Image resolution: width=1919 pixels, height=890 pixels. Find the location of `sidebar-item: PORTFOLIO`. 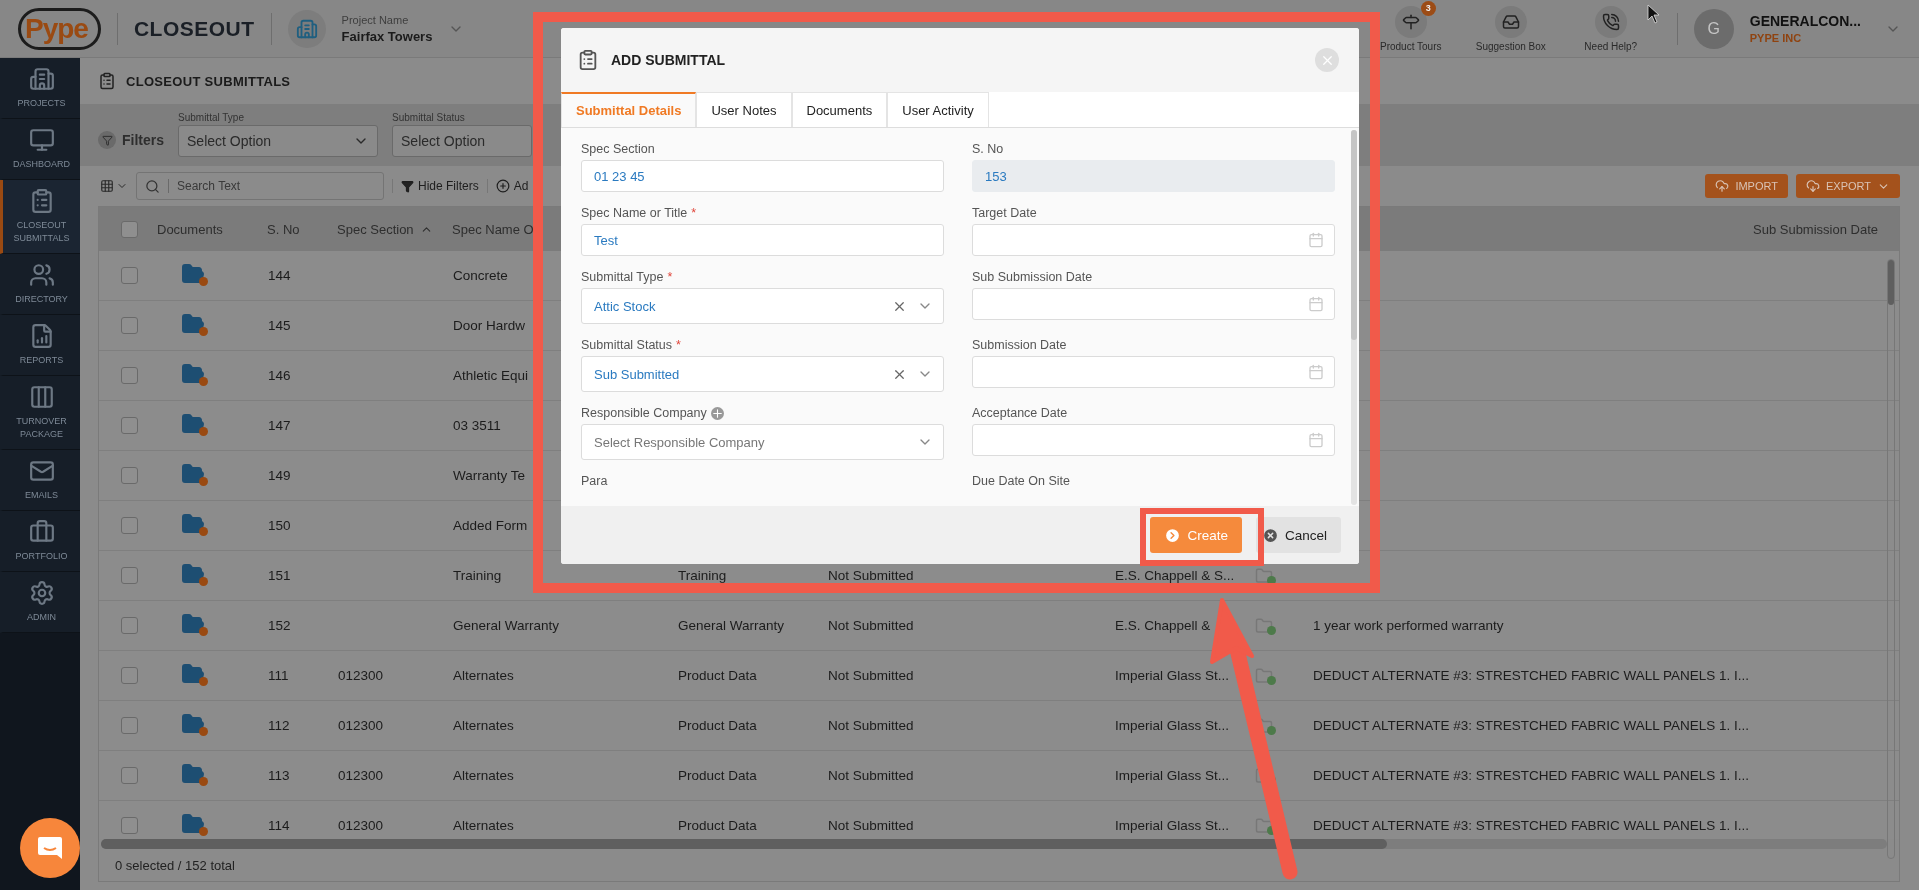

sidebar-item: PORTFOLIO is located at coordinates (40, 541).